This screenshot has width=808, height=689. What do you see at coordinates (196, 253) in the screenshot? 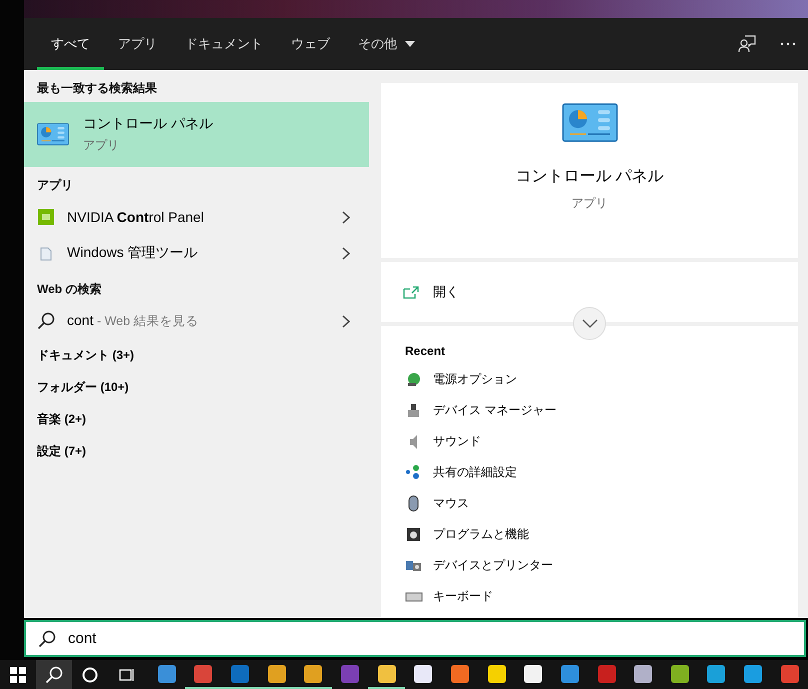
I see `app-result: Windows 管理ツール` at bounding box center [196, 253].